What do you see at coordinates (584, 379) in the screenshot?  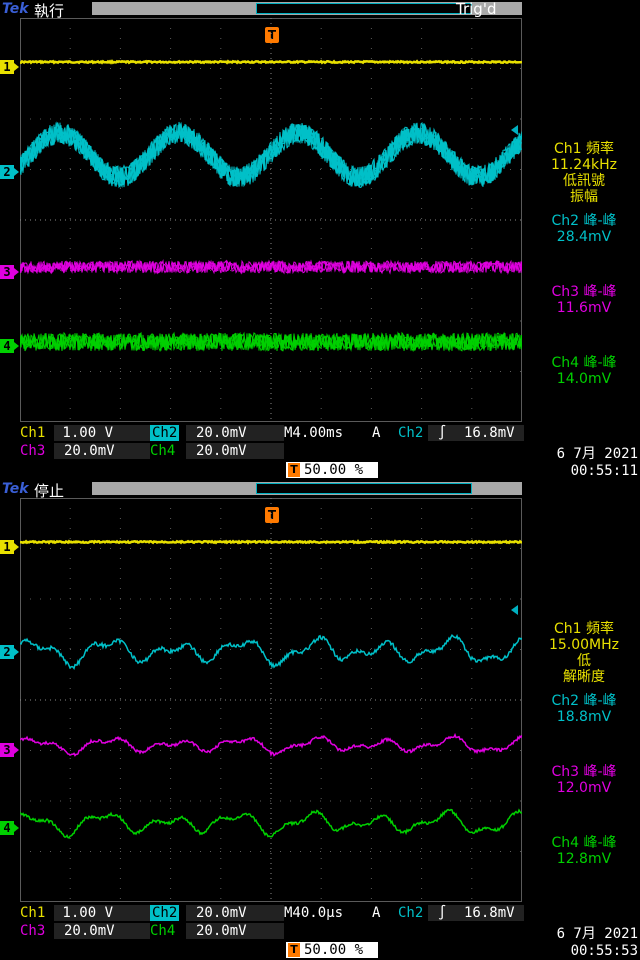 I see `ch4-meas-value: 14.0mV` at bounding box center [584, 379].